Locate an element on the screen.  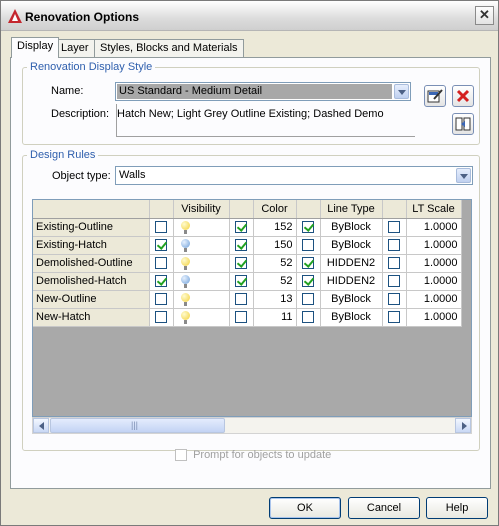
import-style-button is located at coordinates (463, 124).